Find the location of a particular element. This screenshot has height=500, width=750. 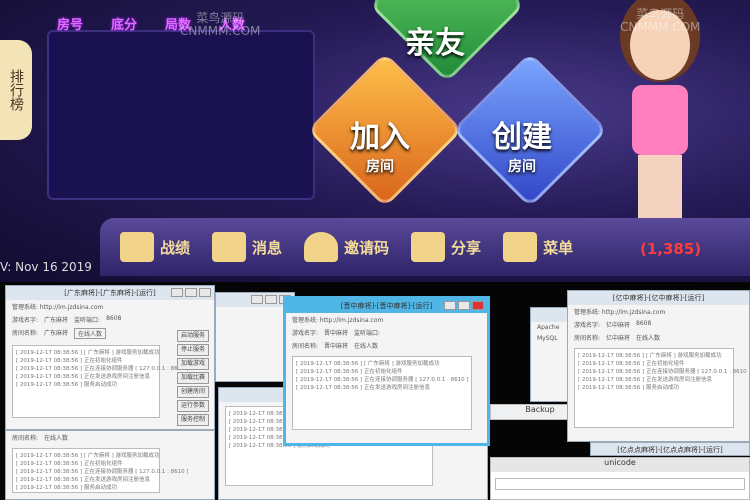

game-input: 晋中麻将 is located at coordinates (336, 332).